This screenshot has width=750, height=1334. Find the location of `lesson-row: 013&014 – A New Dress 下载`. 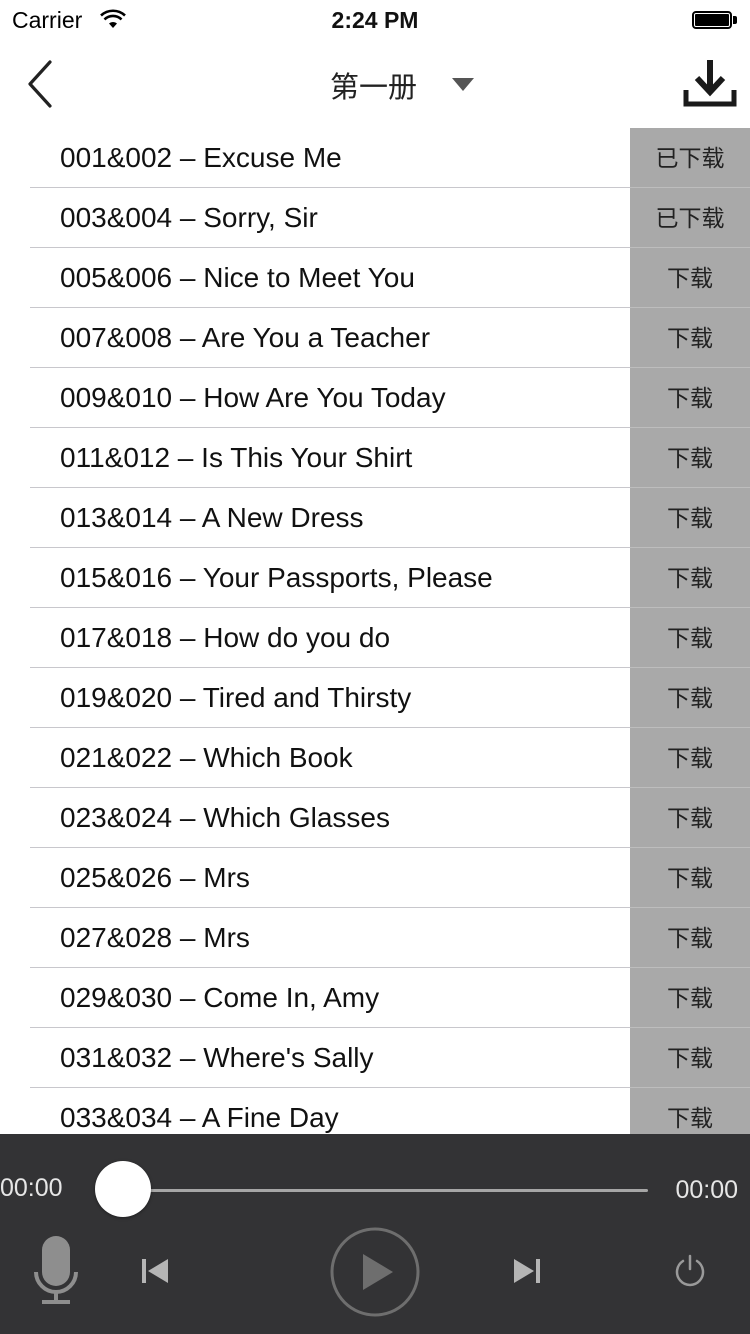

lesson-row: 013&014 – A New Dress 下载 is located at coordinates (375, 518).